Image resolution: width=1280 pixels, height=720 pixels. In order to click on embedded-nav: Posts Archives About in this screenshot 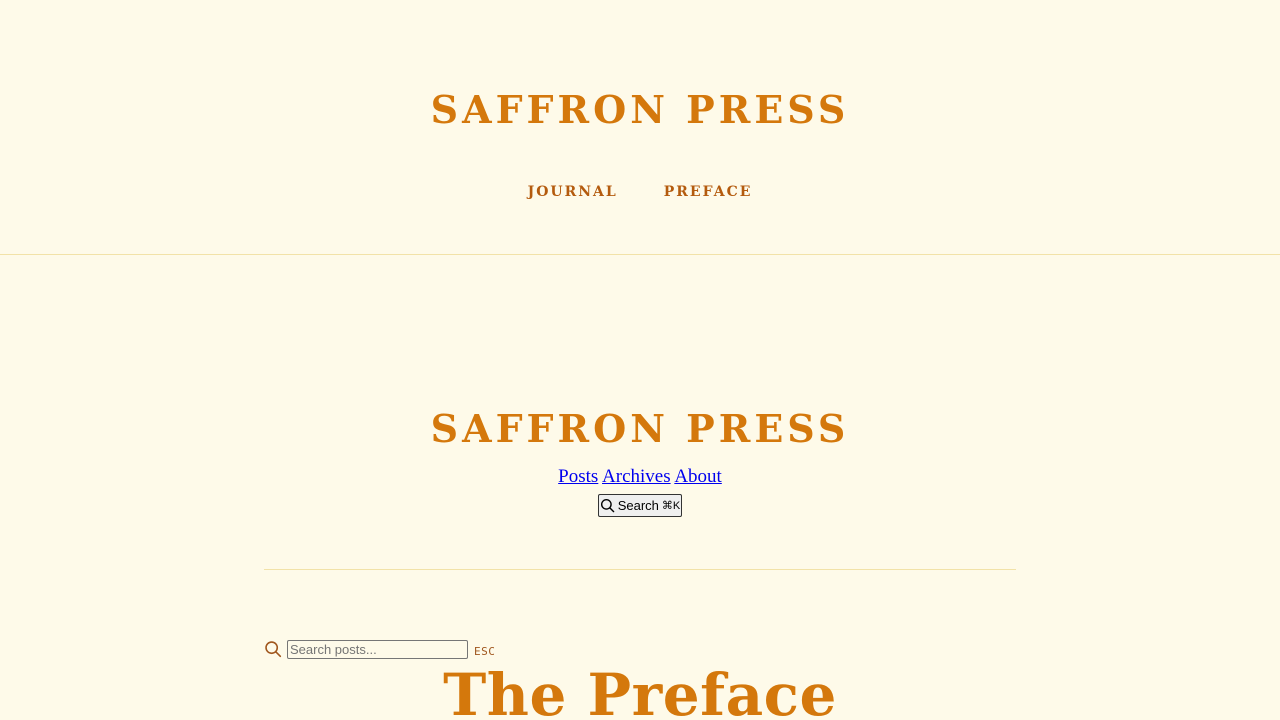, I will do `click(640, 477)`.